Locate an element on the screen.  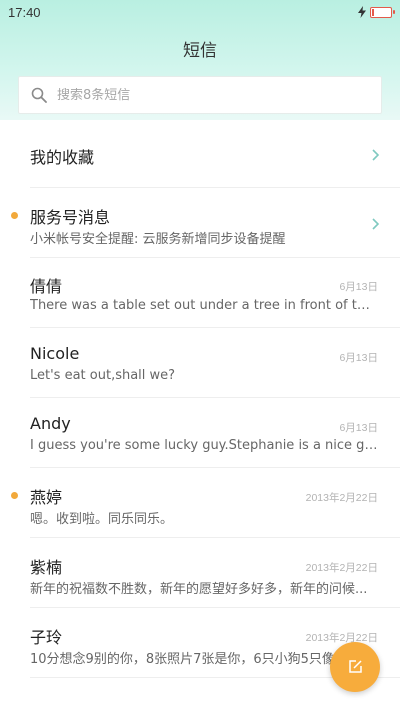
message-preview: 嗯。收到啦。同乐同乐。 is located at coordinates (102, 519).